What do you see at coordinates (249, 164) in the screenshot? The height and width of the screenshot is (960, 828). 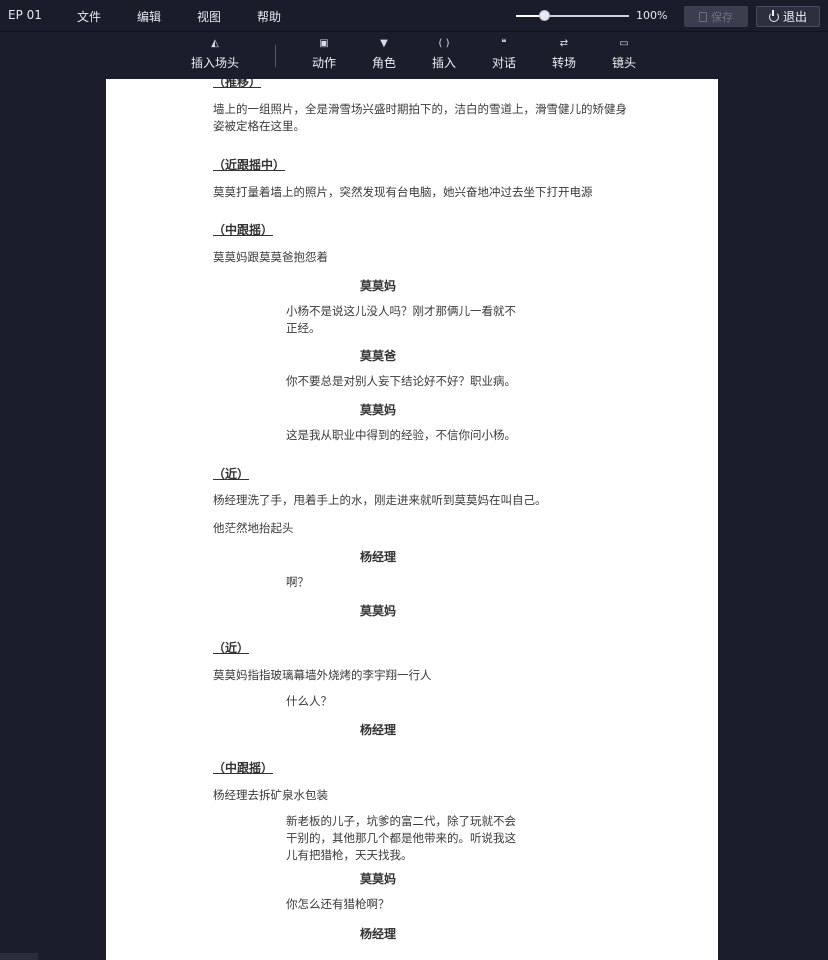 I see `shot-heading: （近跟摇中）` at bounding box center [249, 164].